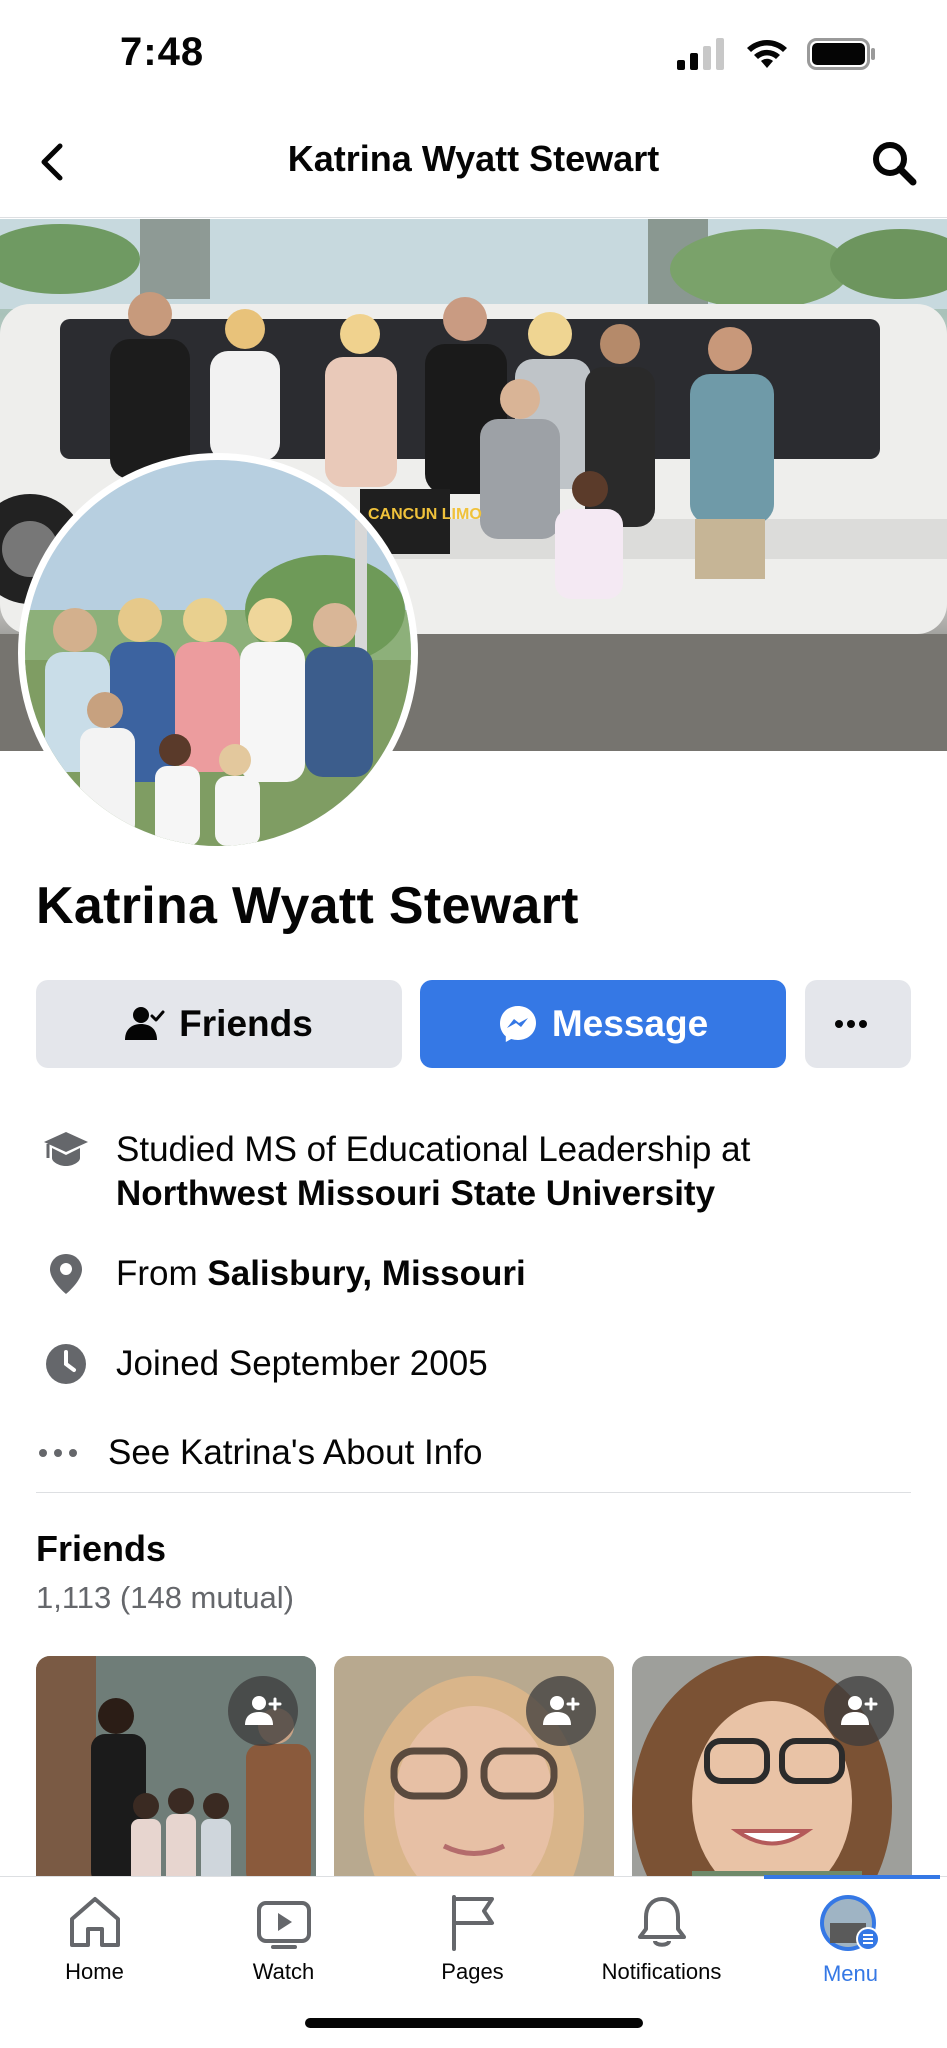 The width and height of the screenshot is (947, 2048). I want to click on intro-joined: Joined September 2005, so click(262, 1364).